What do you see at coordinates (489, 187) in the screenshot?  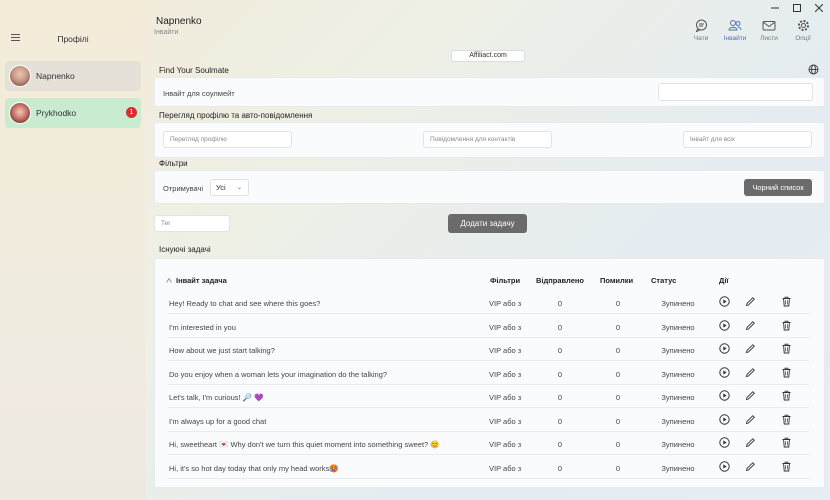 I see `filters-panel: Отримувачі` at bounding box center [489, 187].